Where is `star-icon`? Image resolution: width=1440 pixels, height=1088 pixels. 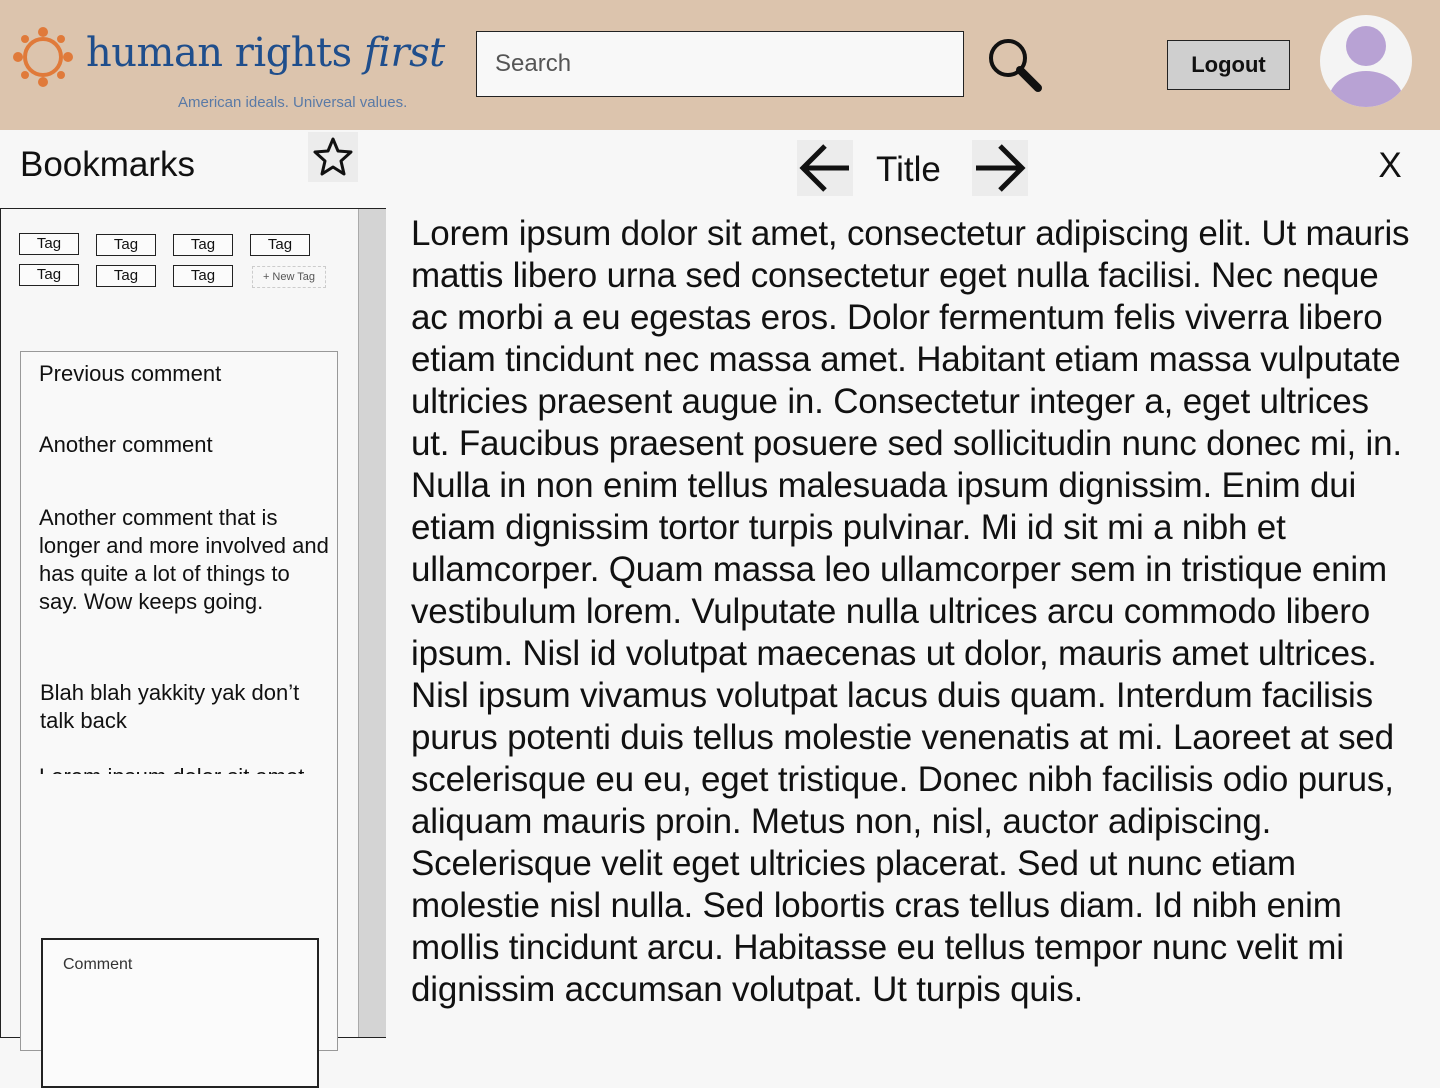
star-icon is located at coordinates (333, 156).